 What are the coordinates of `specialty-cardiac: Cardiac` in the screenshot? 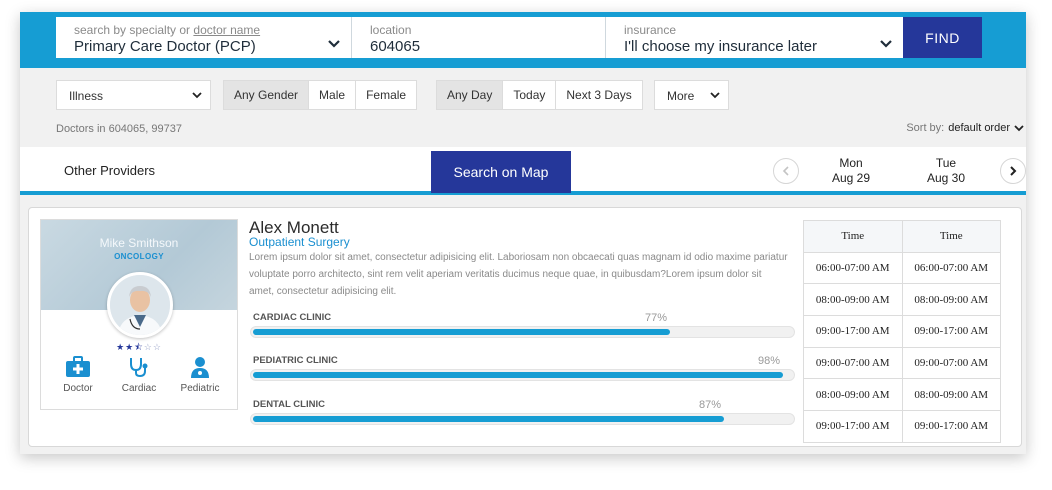 It's located at (139, 375).